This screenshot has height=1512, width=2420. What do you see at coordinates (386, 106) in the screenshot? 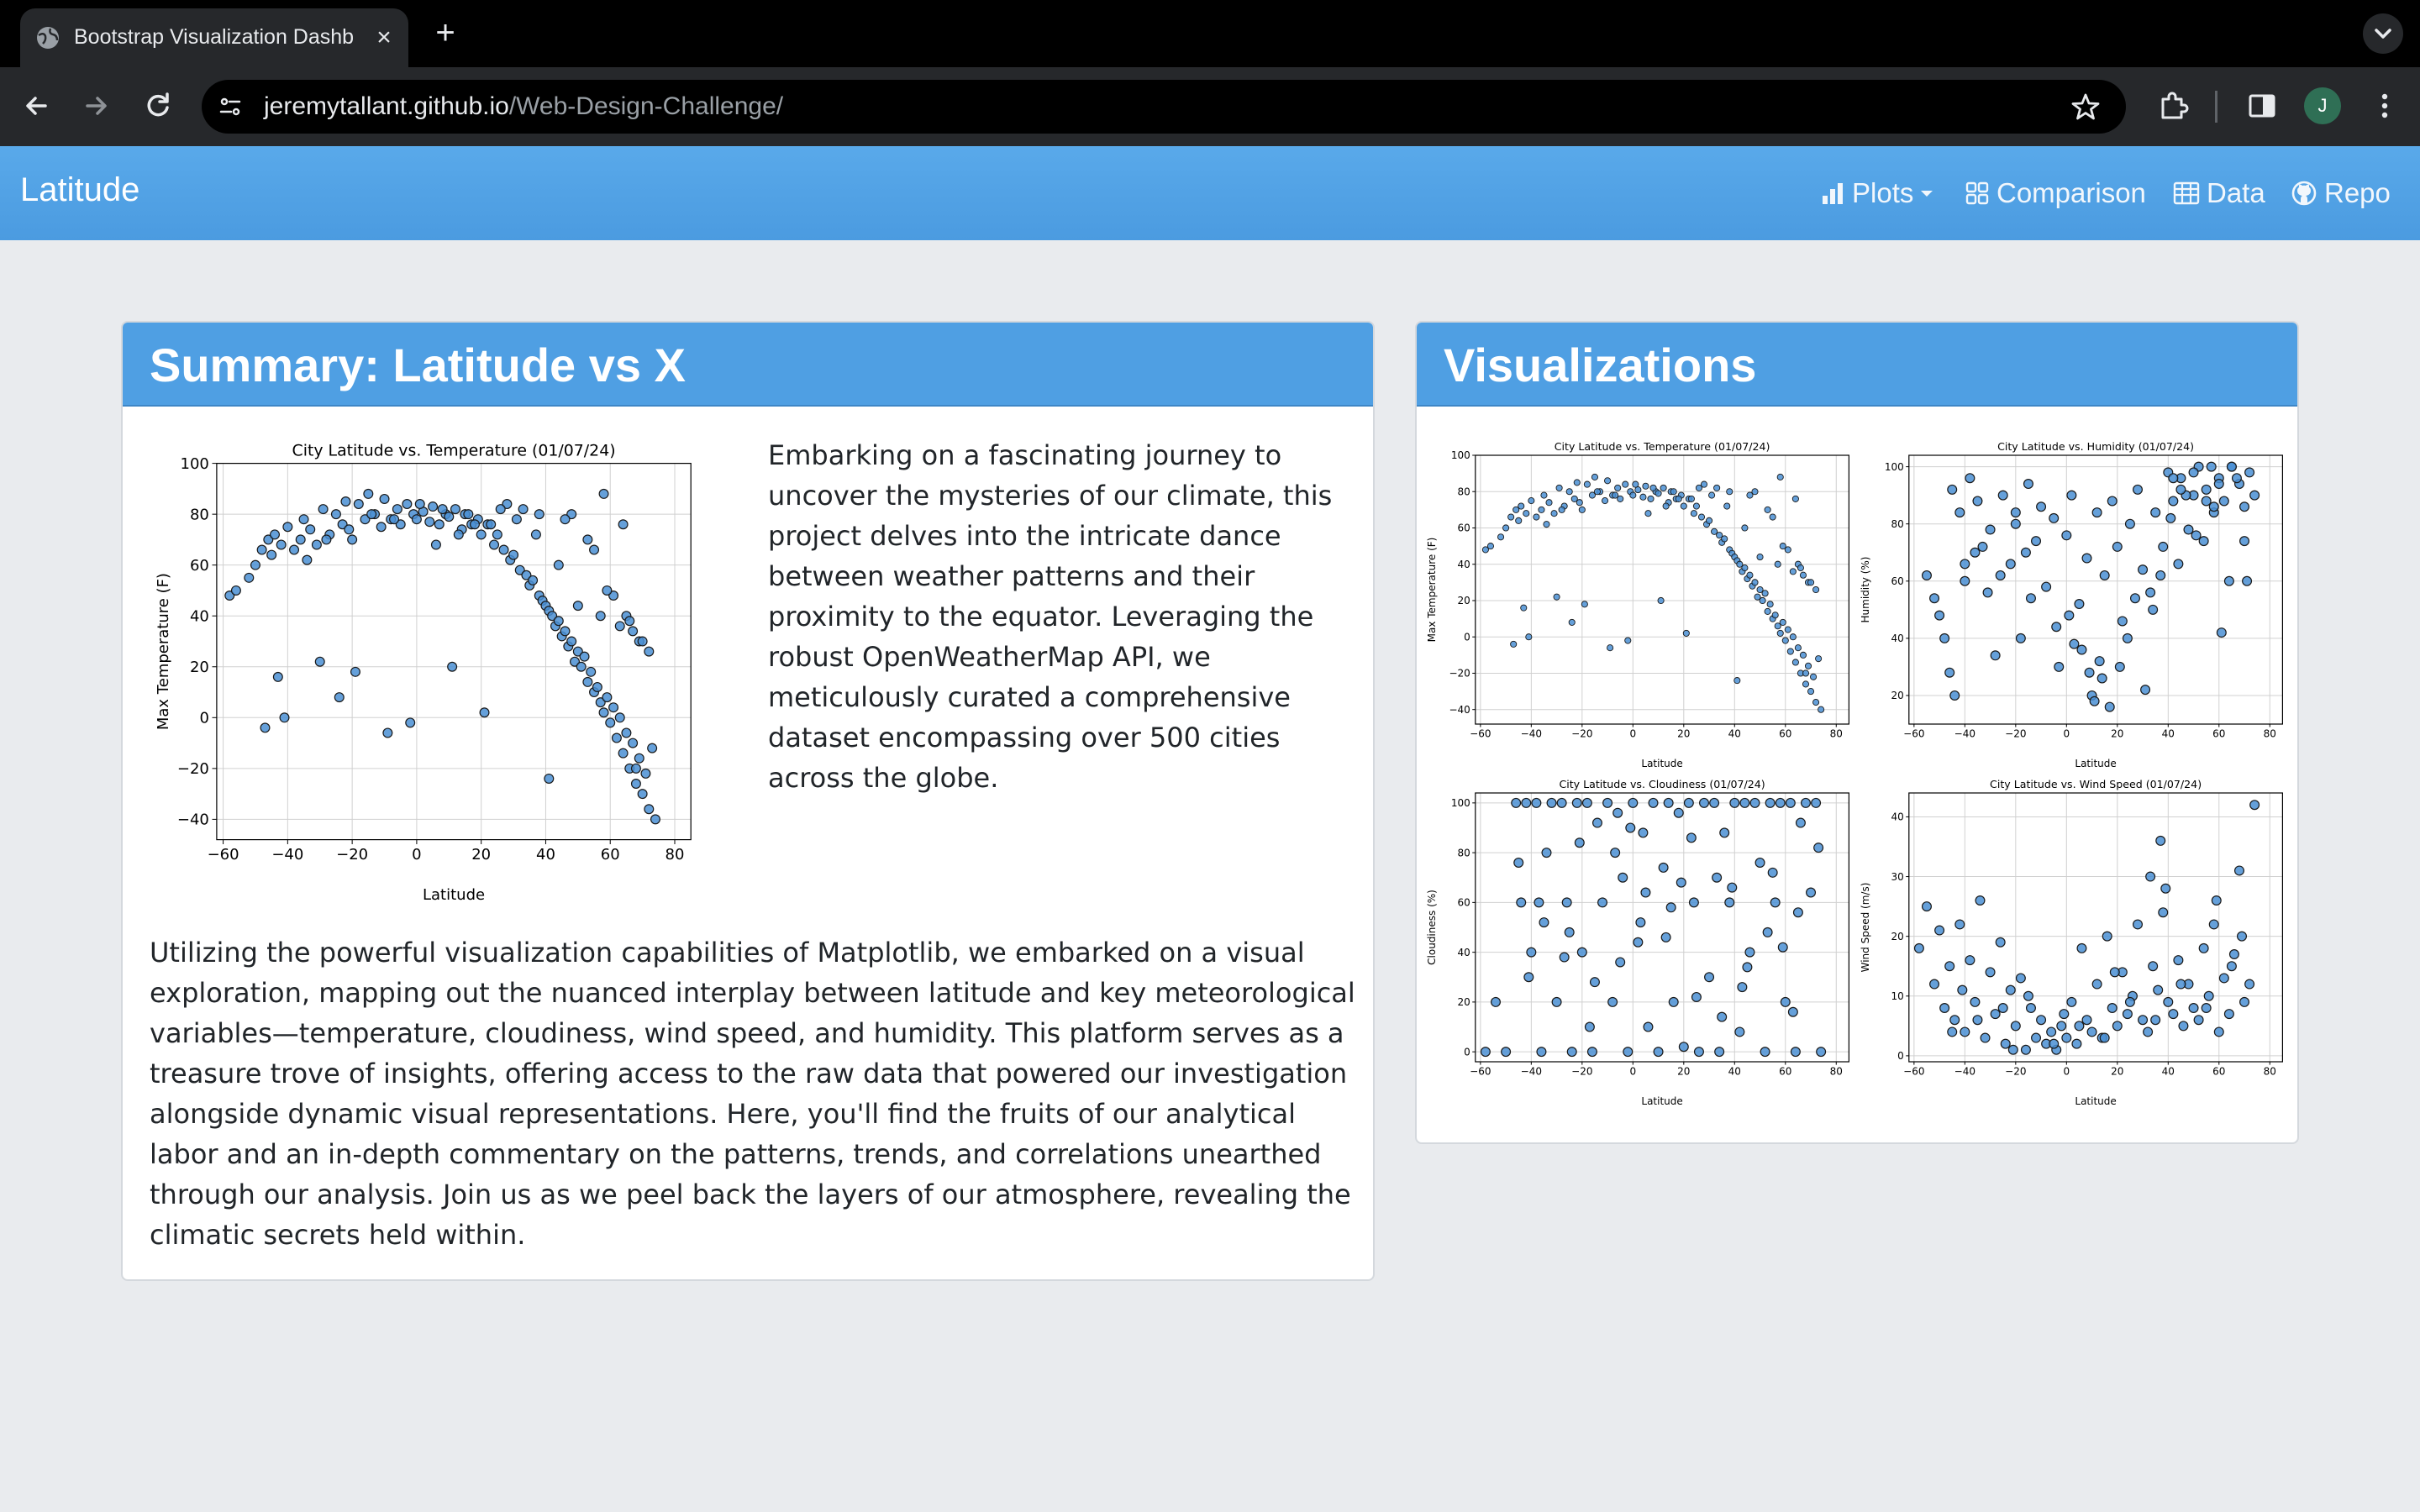
I see `url-host: jeremytallant.github.io` at bounding box center [386, 106].